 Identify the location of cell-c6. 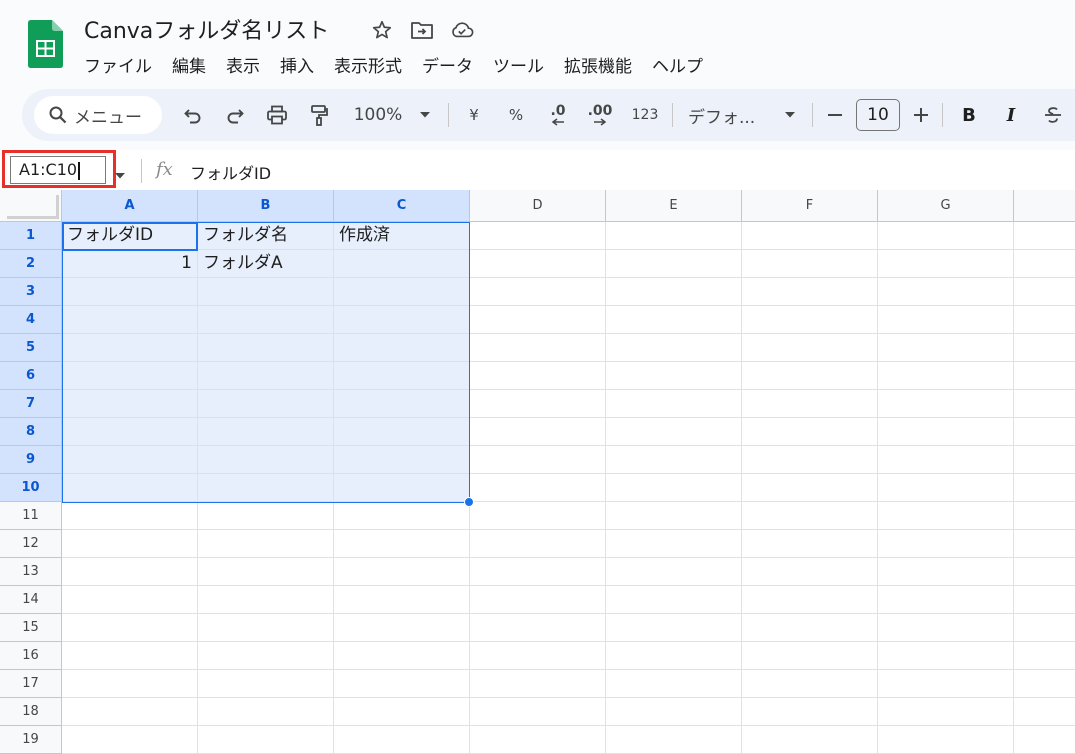
(402, 376).